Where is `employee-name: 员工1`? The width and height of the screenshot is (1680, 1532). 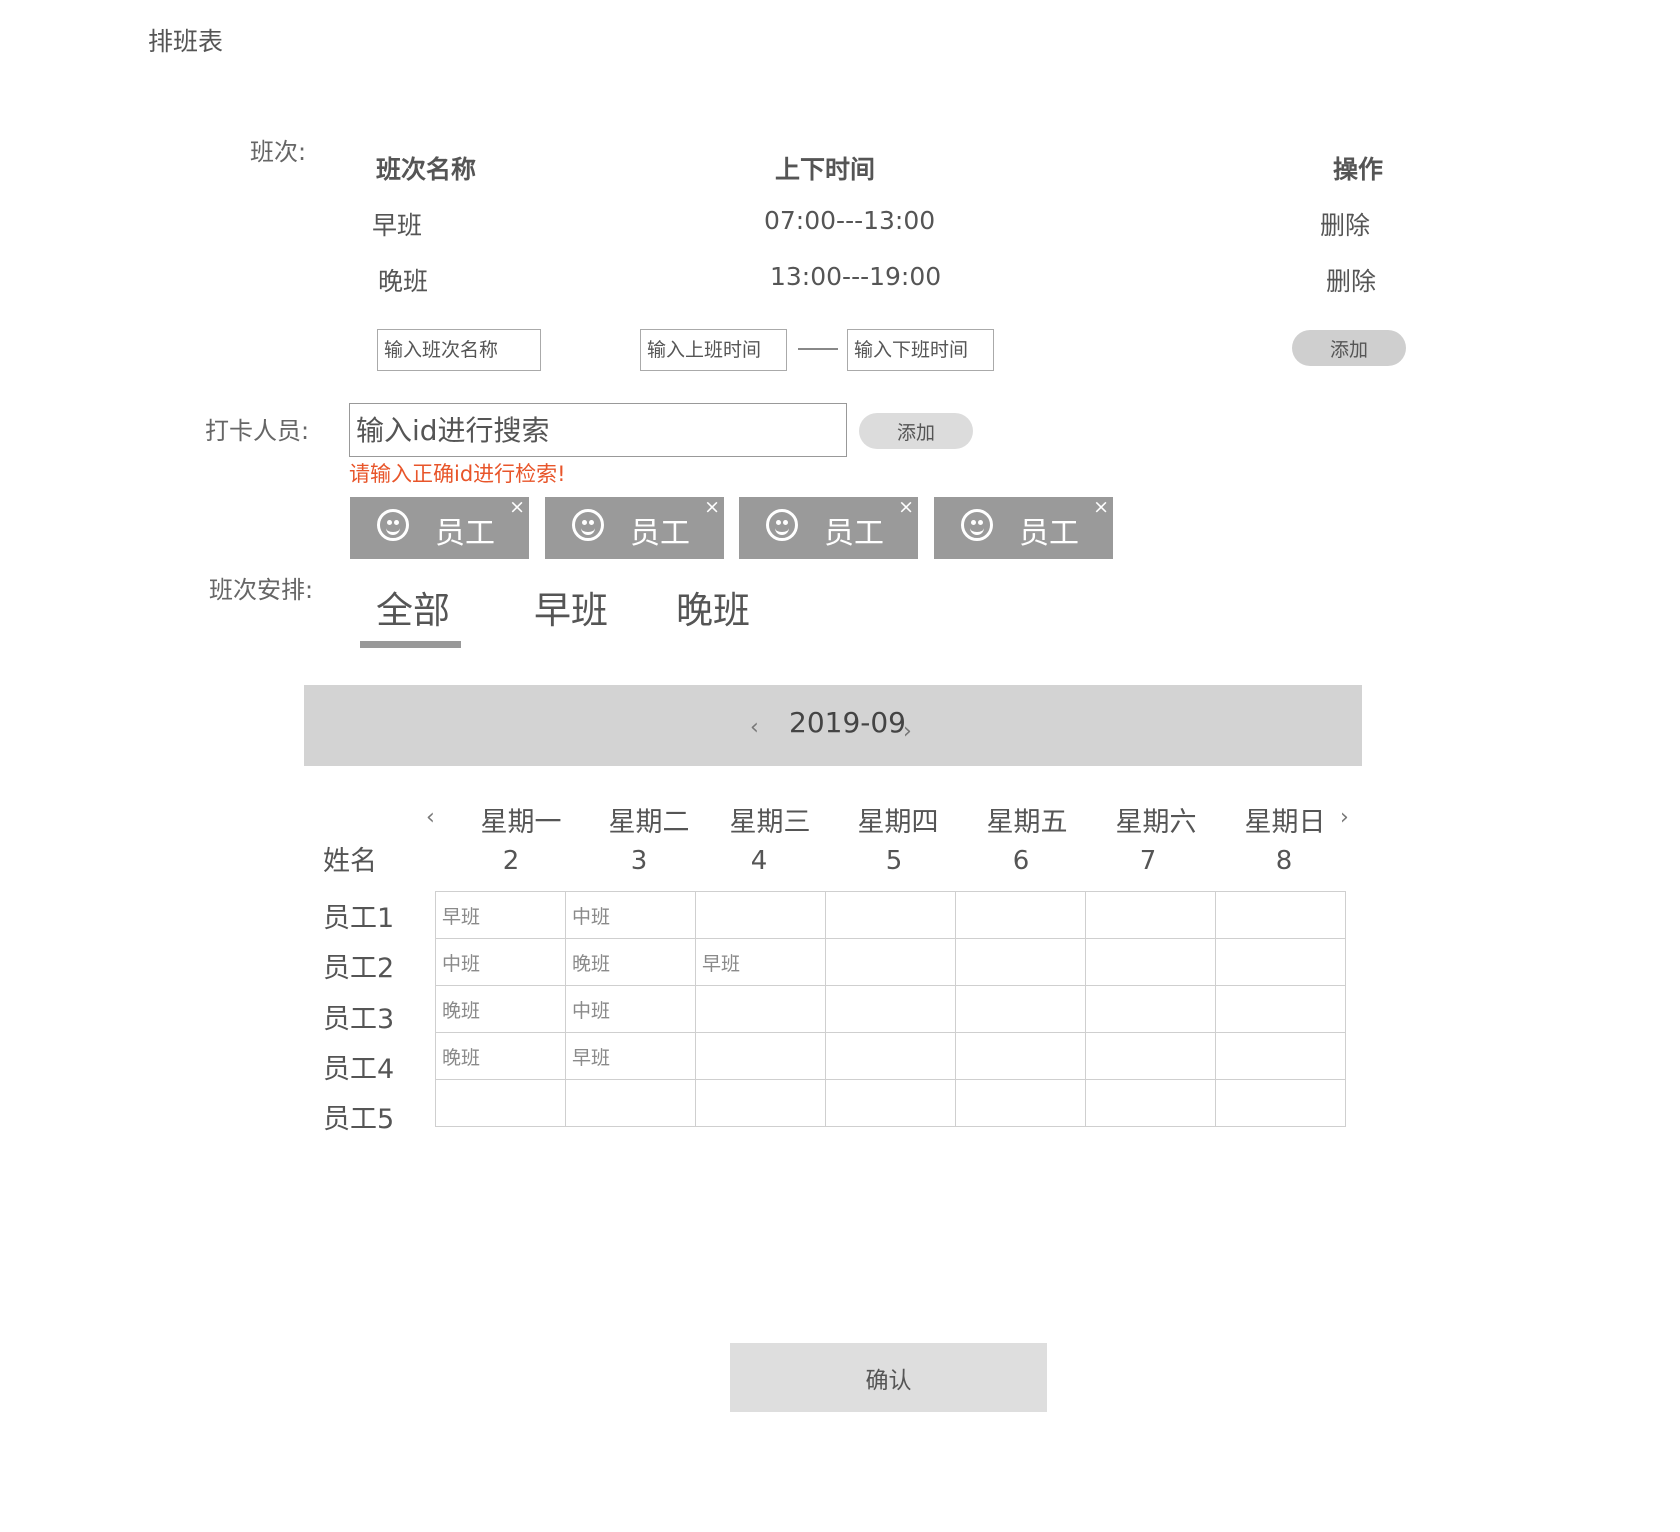
employee-name: 员工1 is located at coordinates (359, 918).